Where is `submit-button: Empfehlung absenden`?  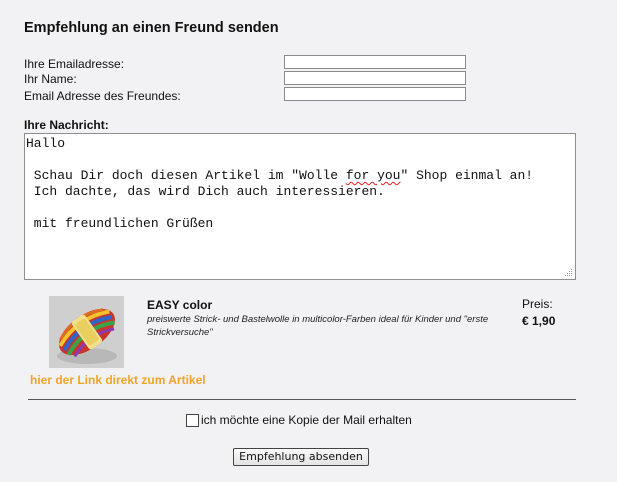
submit-button: Empfehlung absenden is located at coordinates (301, 457).